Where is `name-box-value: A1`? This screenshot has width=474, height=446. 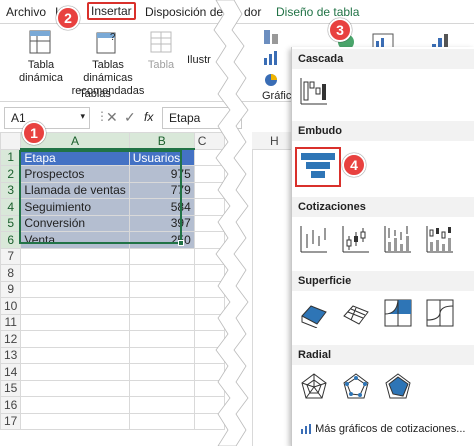 name-box-value: A1 is located at coordinates (18, 118).